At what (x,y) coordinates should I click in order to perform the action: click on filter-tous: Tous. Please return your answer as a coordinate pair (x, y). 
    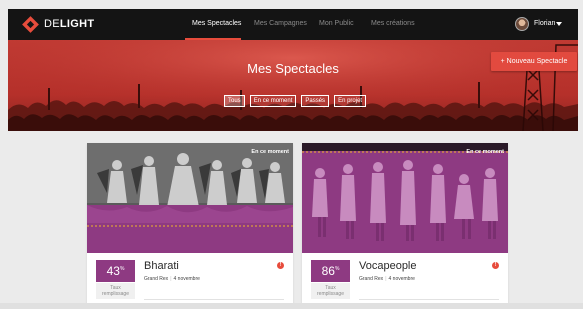
    Looking at the image, I should click on (234, 101).